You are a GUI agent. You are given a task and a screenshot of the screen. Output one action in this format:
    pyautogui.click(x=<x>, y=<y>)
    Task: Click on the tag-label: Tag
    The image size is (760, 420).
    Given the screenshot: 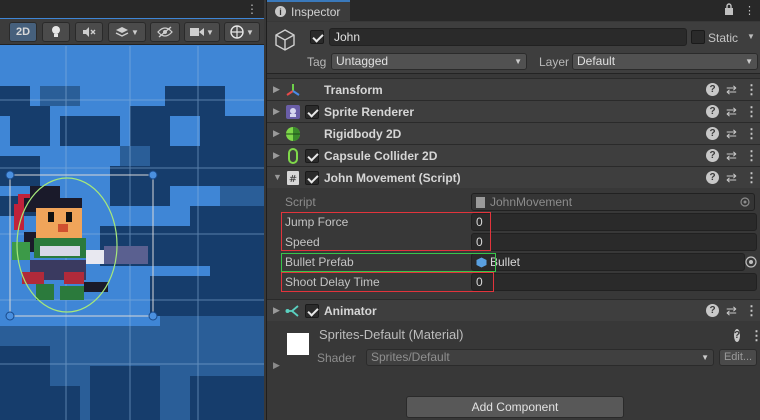 What is the action you would take?
    pyautogui.click(x=317, y=62)
    